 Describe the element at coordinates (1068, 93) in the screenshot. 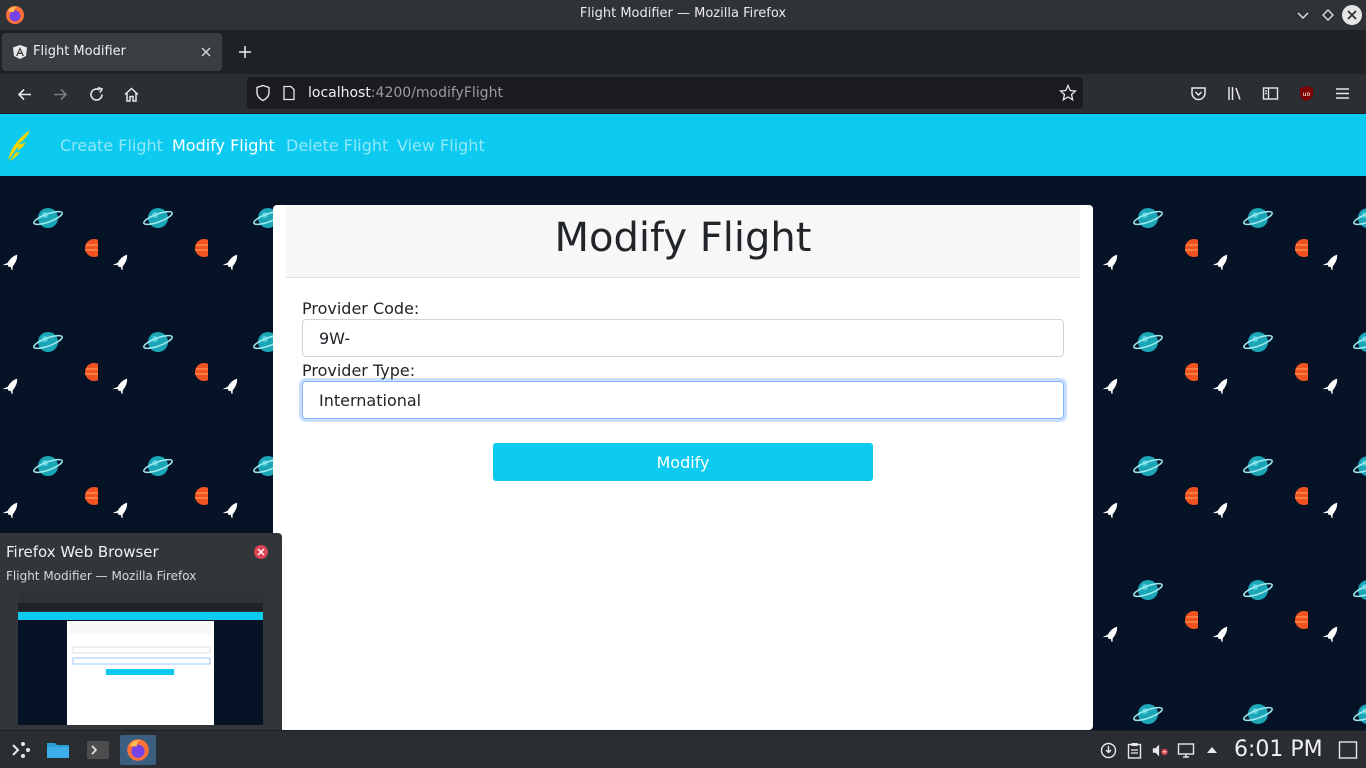

I see `bookmark-star-icon` at that location.